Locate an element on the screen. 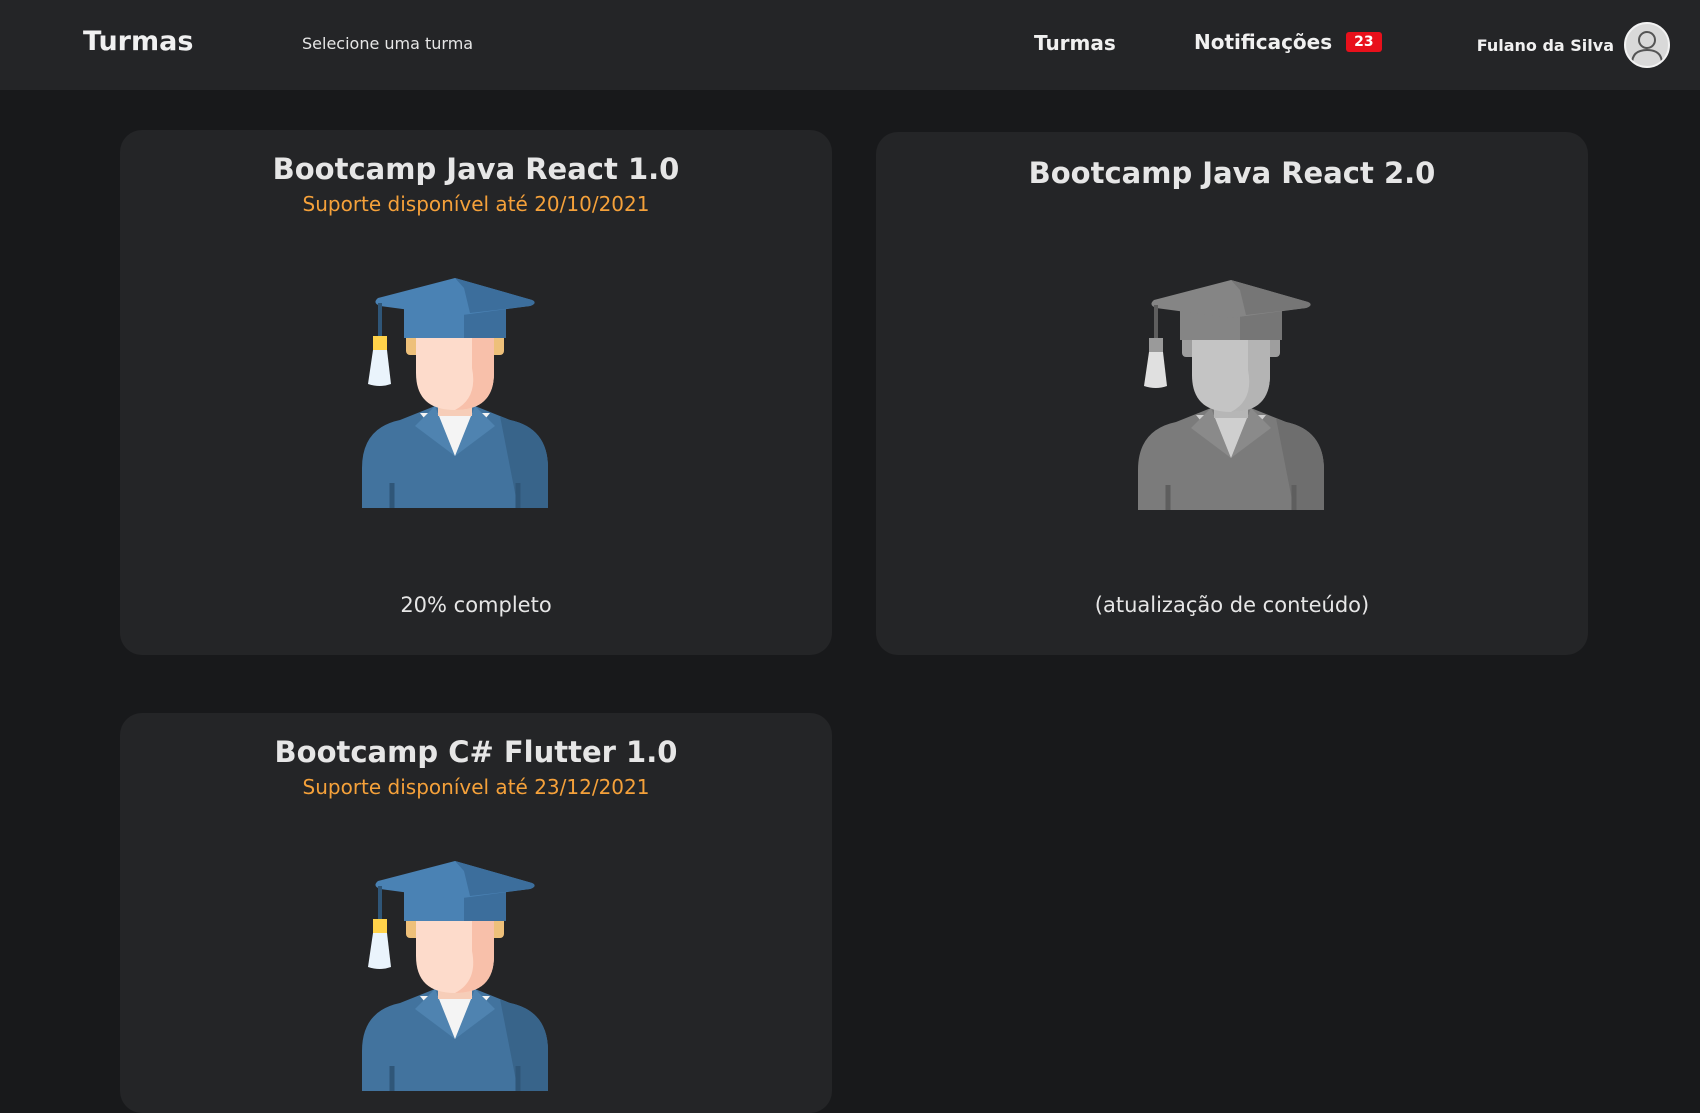 This screenshot has height=1113, width=1700. course-status: (atualização de conteúdo) is located at coordinates (1232, 605).